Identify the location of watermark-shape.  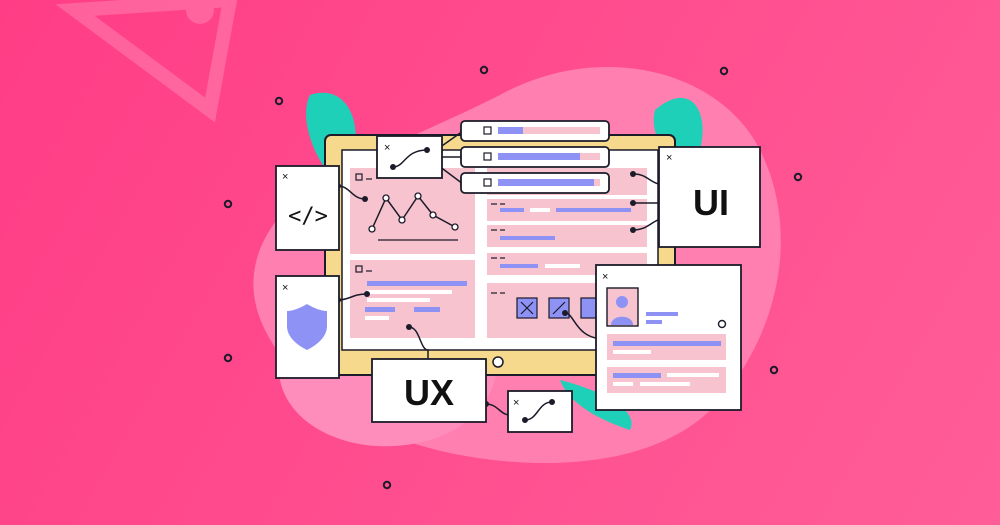
(146, 61).